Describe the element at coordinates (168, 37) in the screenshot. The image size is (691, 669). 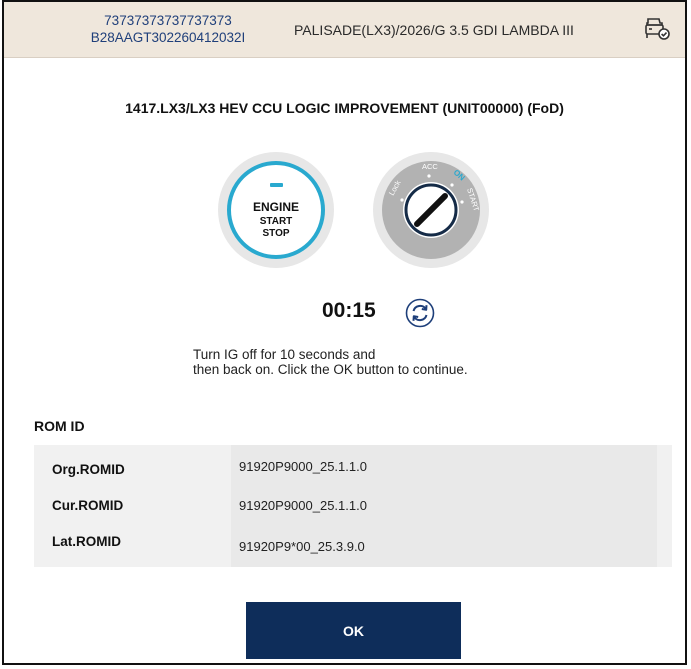
I see `vin-line-2: B28AAGT302260412032I` at that location.